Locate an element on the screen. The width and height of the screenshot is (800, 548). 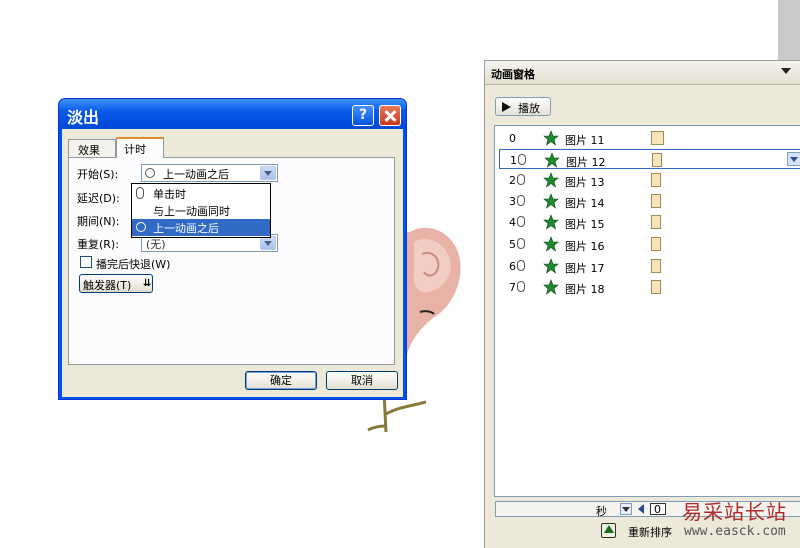
play-icon is located at coordinates (506, 107).